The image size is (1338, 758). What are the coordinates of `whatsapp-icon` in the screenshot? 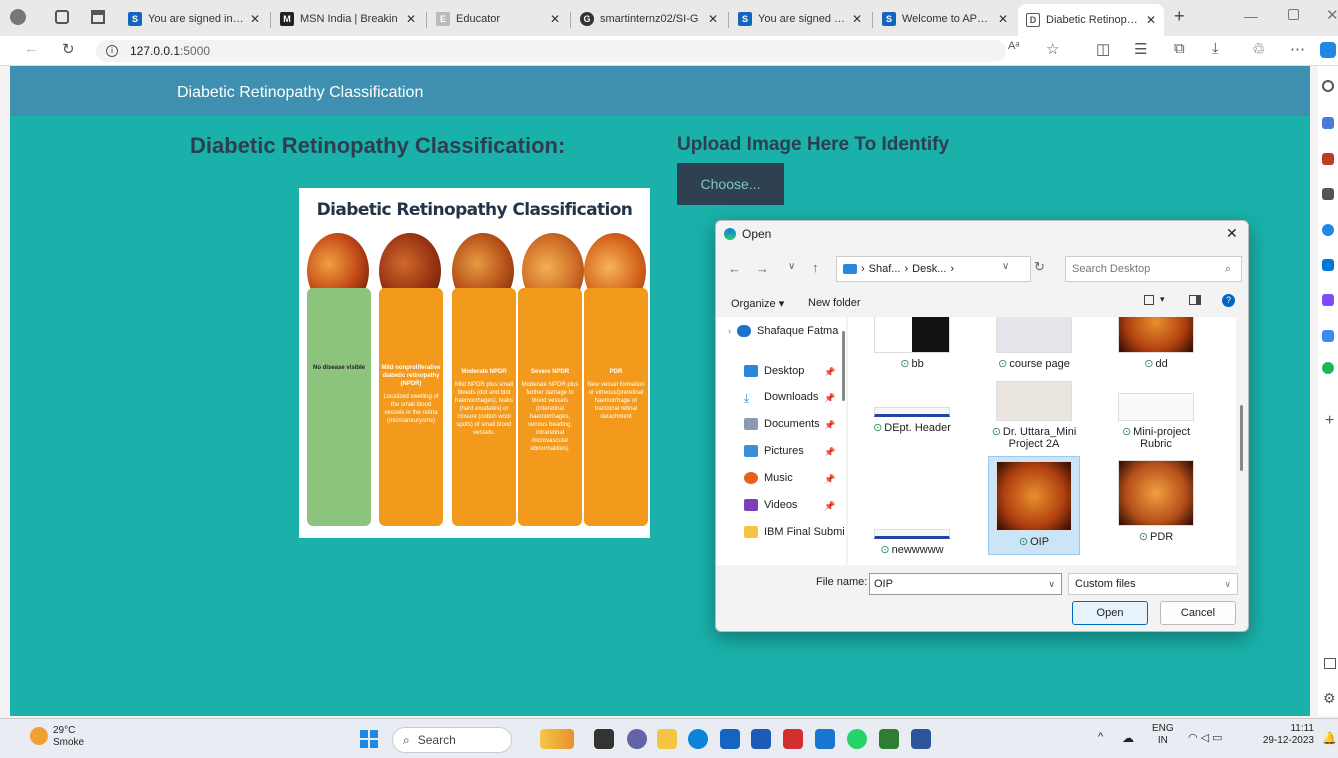 It's located at (857, 739).